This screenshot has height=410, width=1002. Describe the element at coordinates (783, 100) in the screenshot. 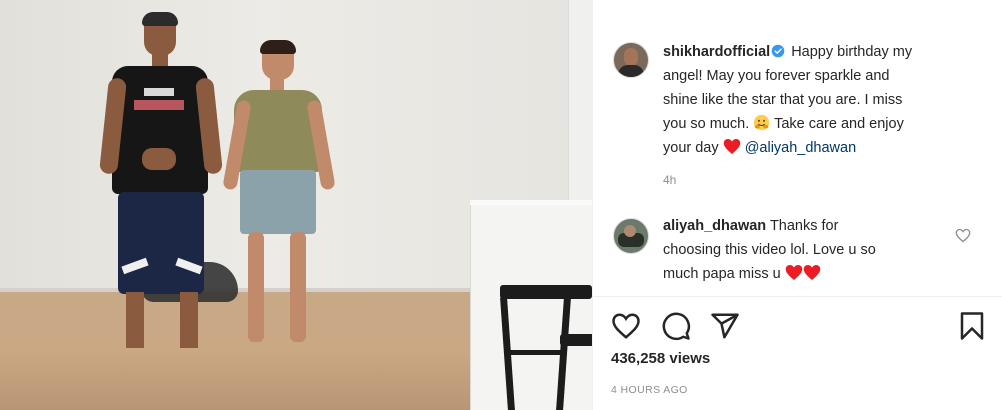

I see `caption-text: shine like the star that you are. I miss` at that location.